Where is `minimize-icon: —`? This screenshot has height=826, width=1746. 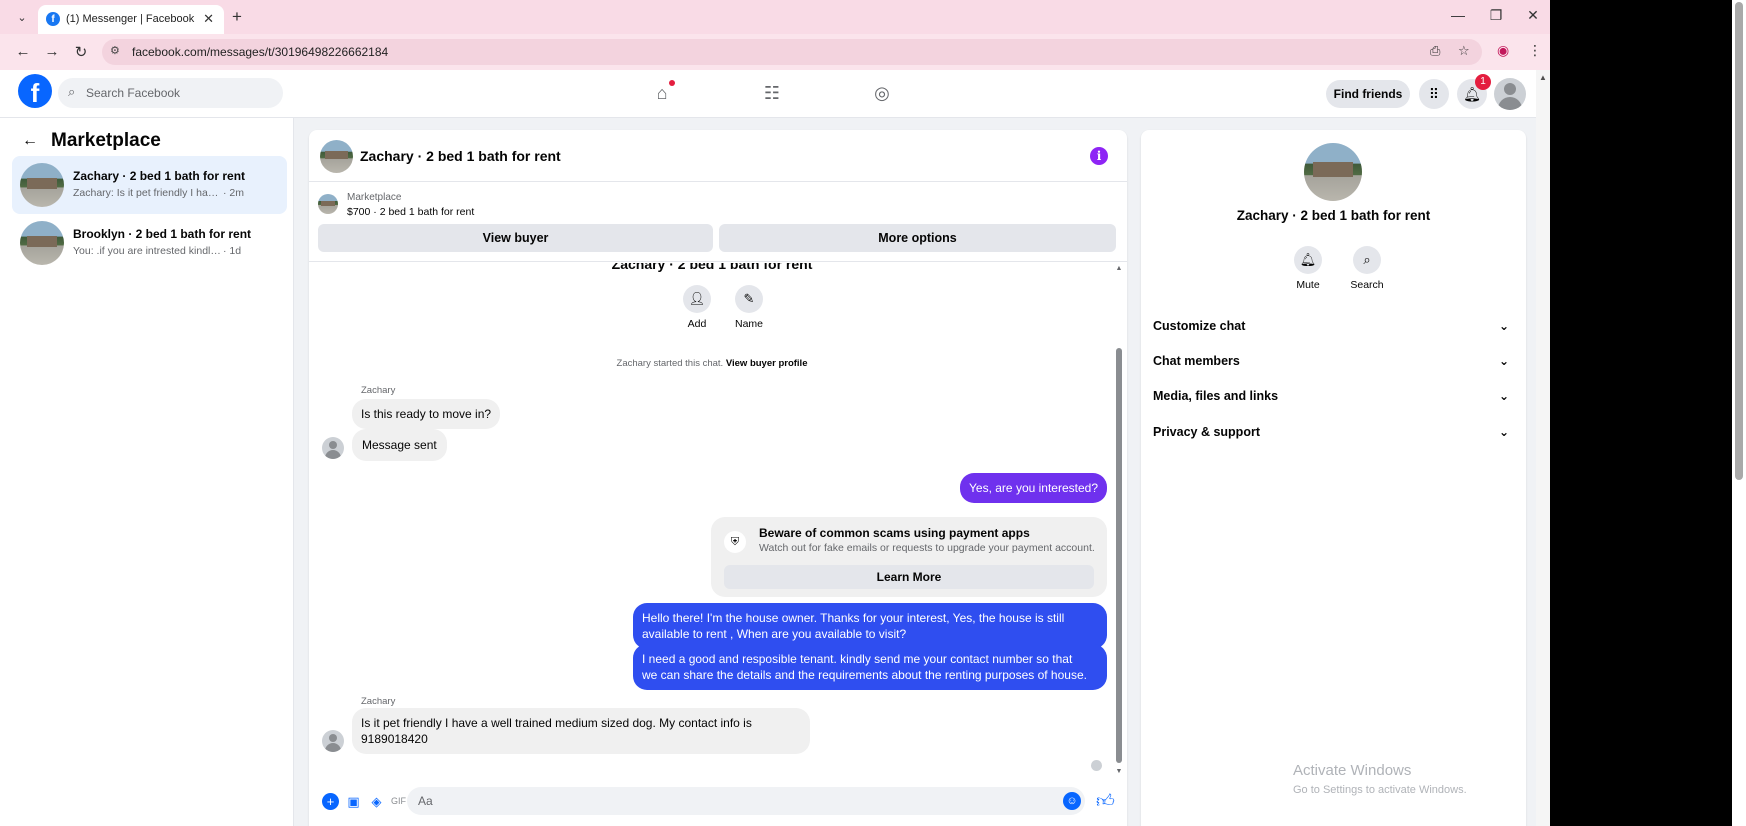
minimize-icon: — is located at coordinates (1458, 15).